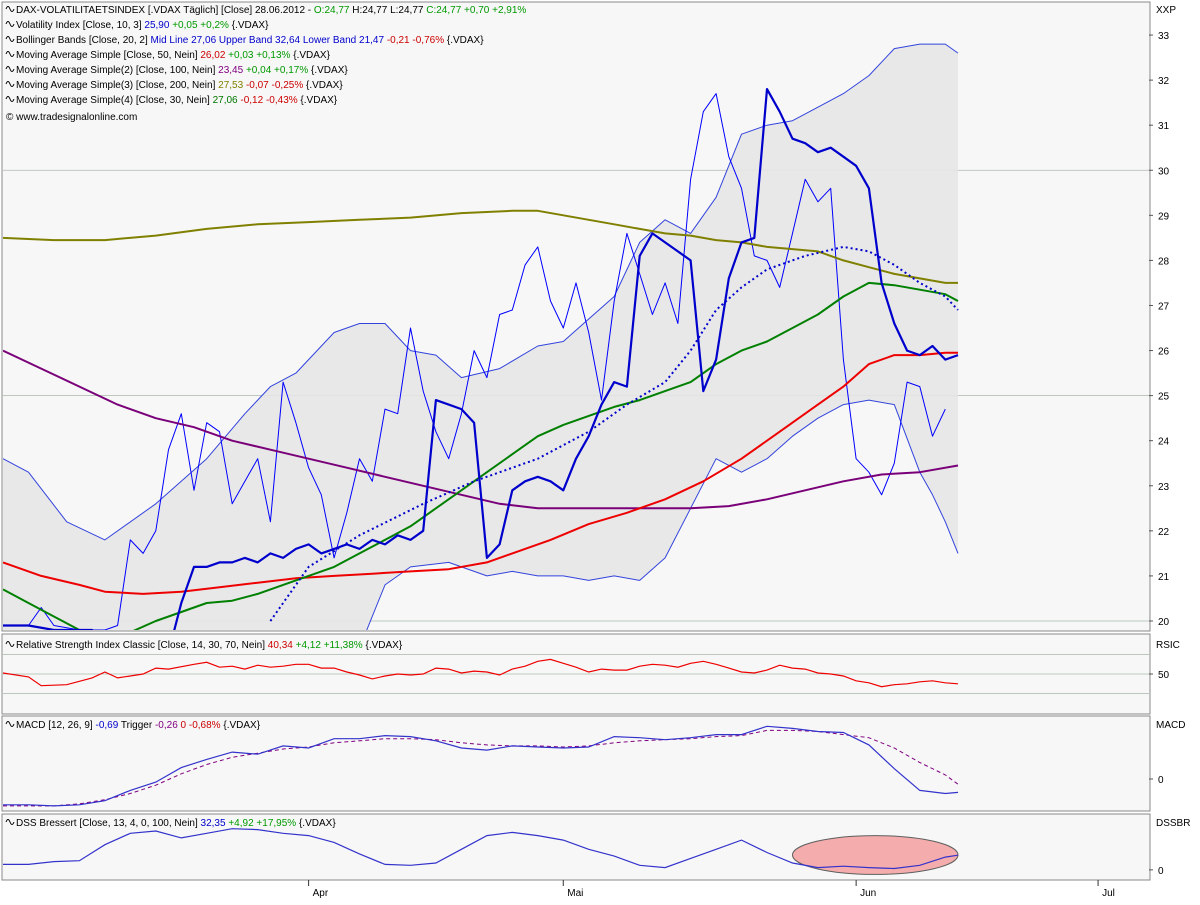 This screenshot has width=1200, height=905. Describe the element at coordinates (1168, 645) in the screenshot. I see `rsi-panel-label: RSIC` at that location.